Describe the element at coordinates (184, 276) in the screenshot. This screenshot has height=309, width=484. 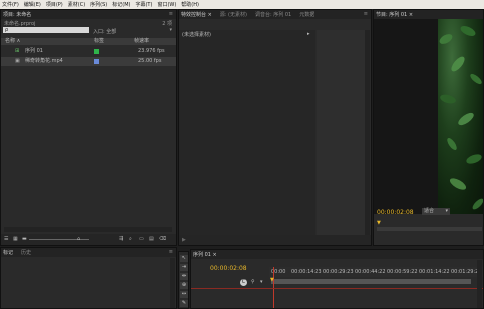
I see `ripple-edit-tool-icon: ⇹` at that location.